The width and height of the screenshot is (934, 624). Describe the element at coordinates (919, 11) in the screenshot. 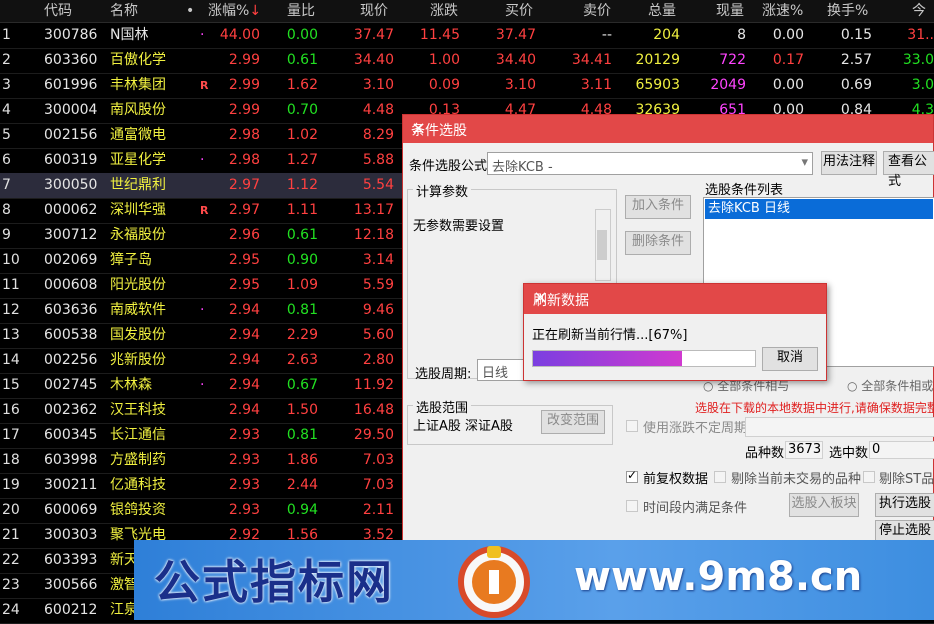

I see `col-header-today: 今` at that location.